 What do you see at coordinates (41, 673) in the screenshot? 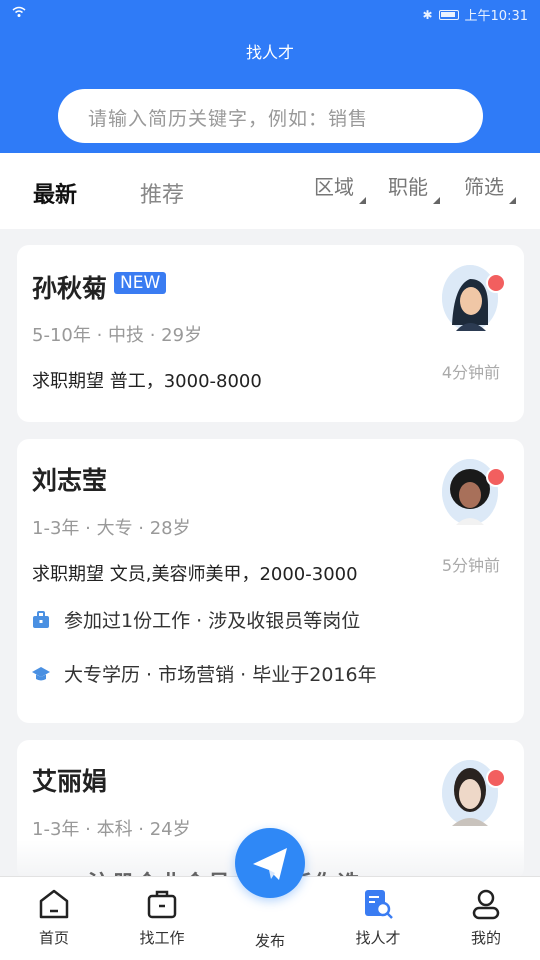
I see `graduation-cap-icon` at bounding box center [41, 673].